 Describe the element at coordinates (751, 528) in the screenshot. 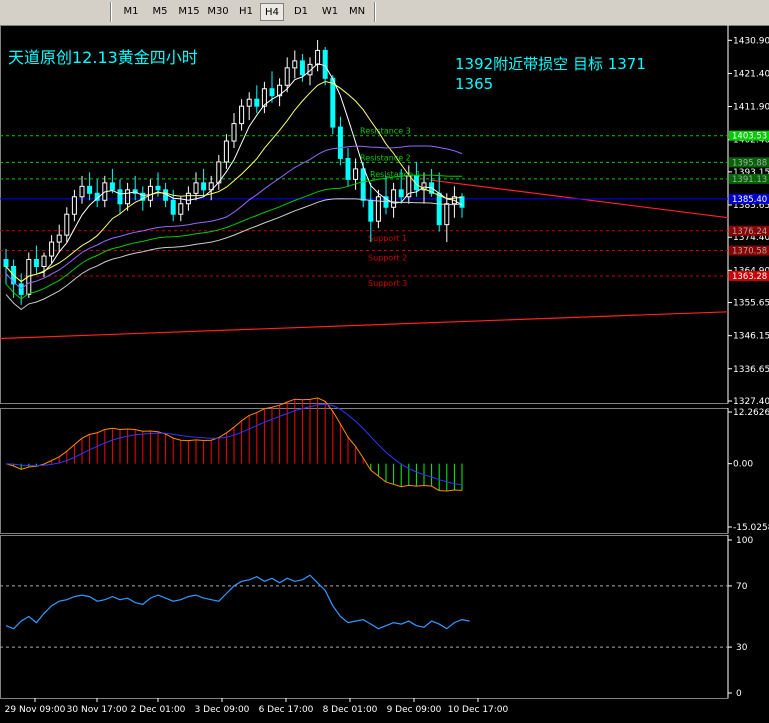

I see `macd-tick-label: -15.0258` at that location.